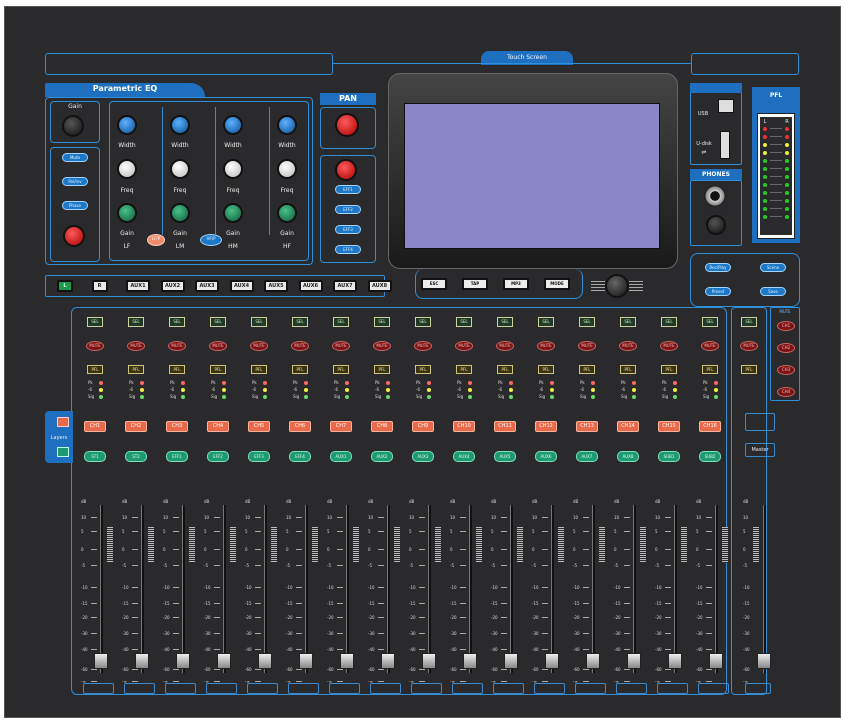  What do you see at coordinates (758, 688) in the screenshot?
I see `master-fader-box` at bounding box center [758, 688].